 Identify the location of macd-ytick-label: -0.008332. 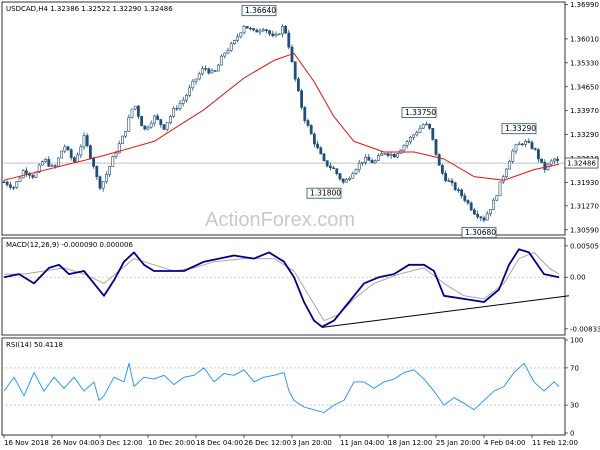
(585, 329).